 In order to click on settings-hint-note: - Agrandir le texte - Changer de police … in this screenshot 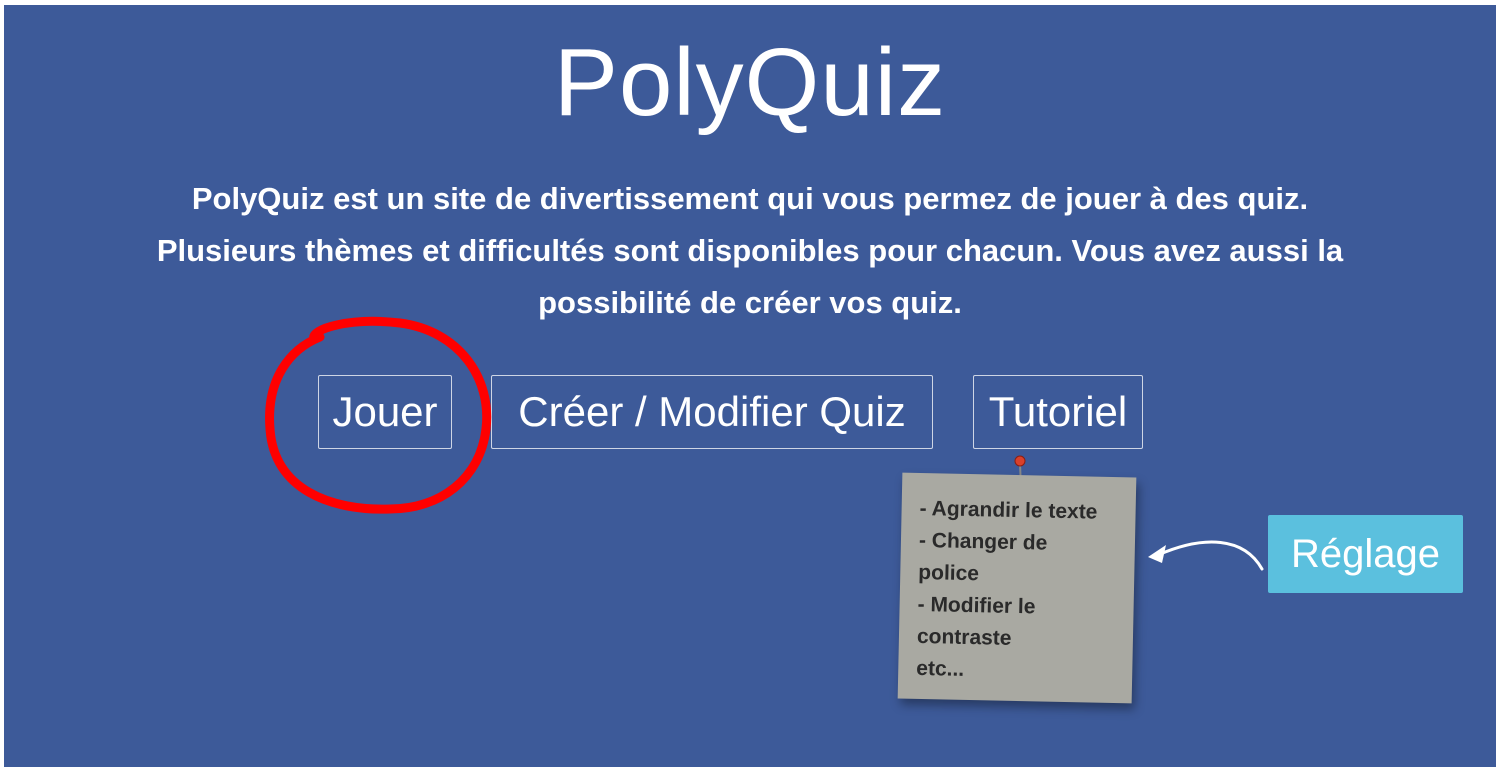, I will do `click(1017, 588)`.